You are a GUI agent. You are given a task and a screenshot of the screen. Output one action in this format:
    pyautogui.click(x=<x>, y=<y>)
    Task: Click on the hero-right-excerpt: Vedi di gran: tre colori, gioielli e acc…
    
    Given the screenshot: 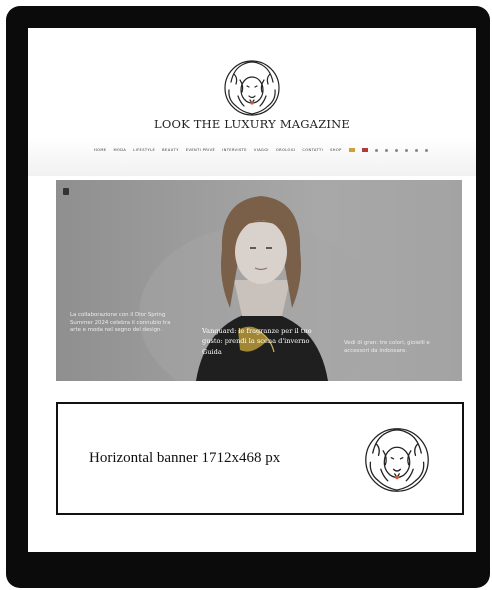 What is the action you would take?
    pyautogui.click(x=399, y=347)
    